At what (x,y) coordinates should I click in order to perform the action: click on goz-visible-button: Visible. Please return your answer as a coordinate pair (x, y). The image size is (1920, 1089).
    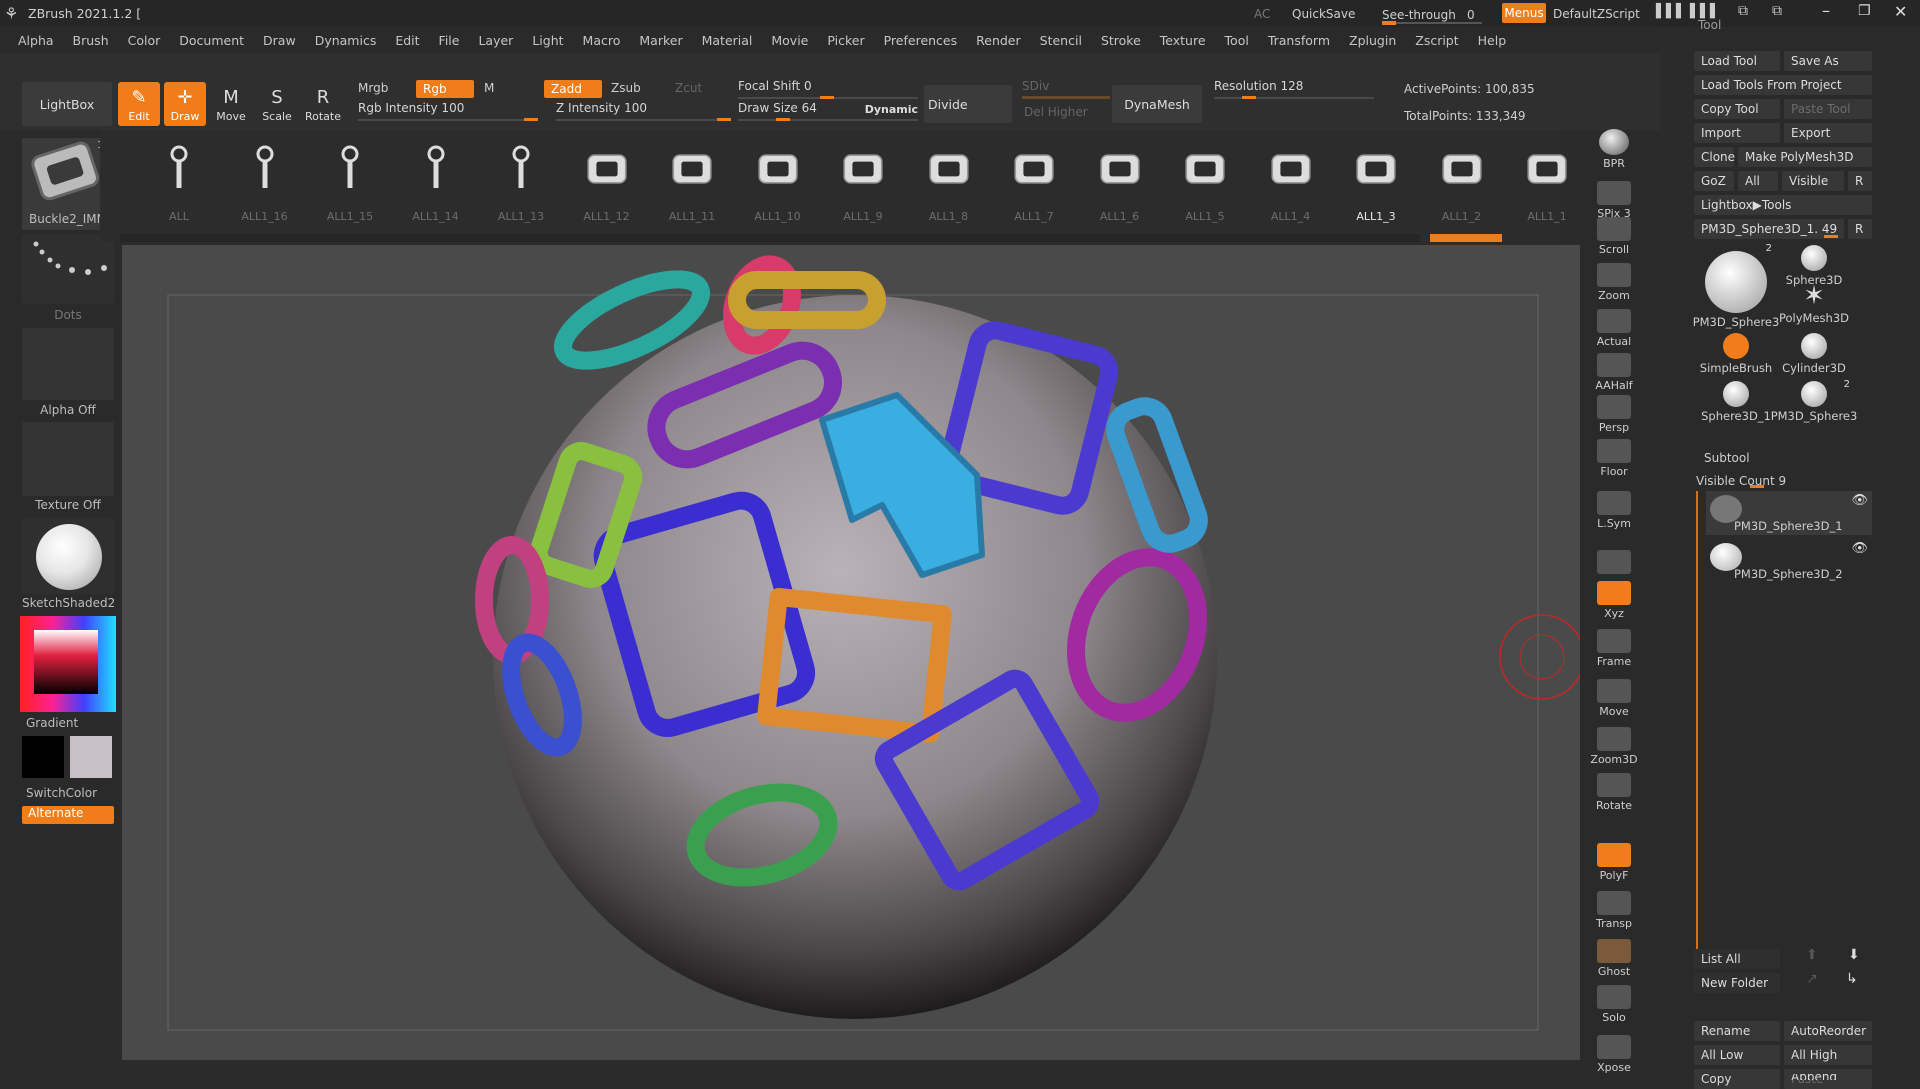
    Looking at the image, I should click on (1813, 181).